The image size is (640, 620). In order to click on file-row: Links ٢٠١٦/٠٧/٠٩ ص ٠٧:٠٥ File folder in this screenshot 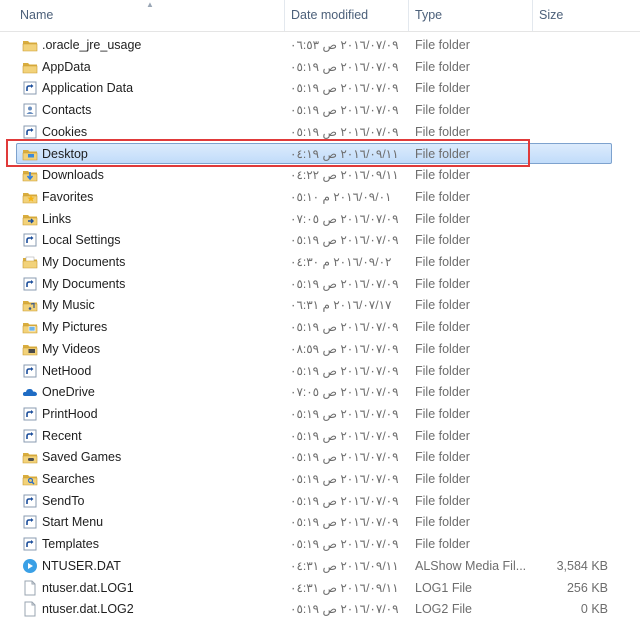, I will do `click(320, 219)`.